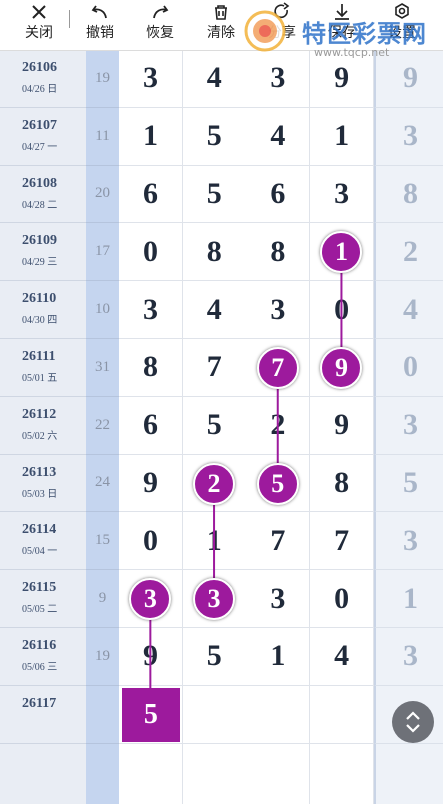 This screenshot has height=804, width=443. What do you see at coordinates (282, 32) in the screenshot?
I see `share-label: 分享` at bounding box center [282, 32].